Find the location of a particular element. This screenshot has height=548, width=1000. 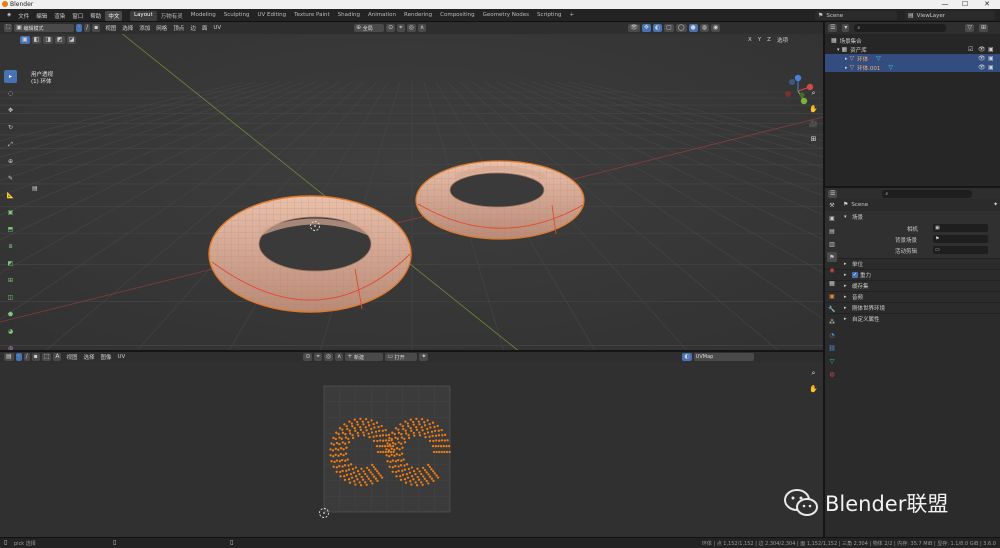

menu-uv: UV is located at coordinates (217, 28).